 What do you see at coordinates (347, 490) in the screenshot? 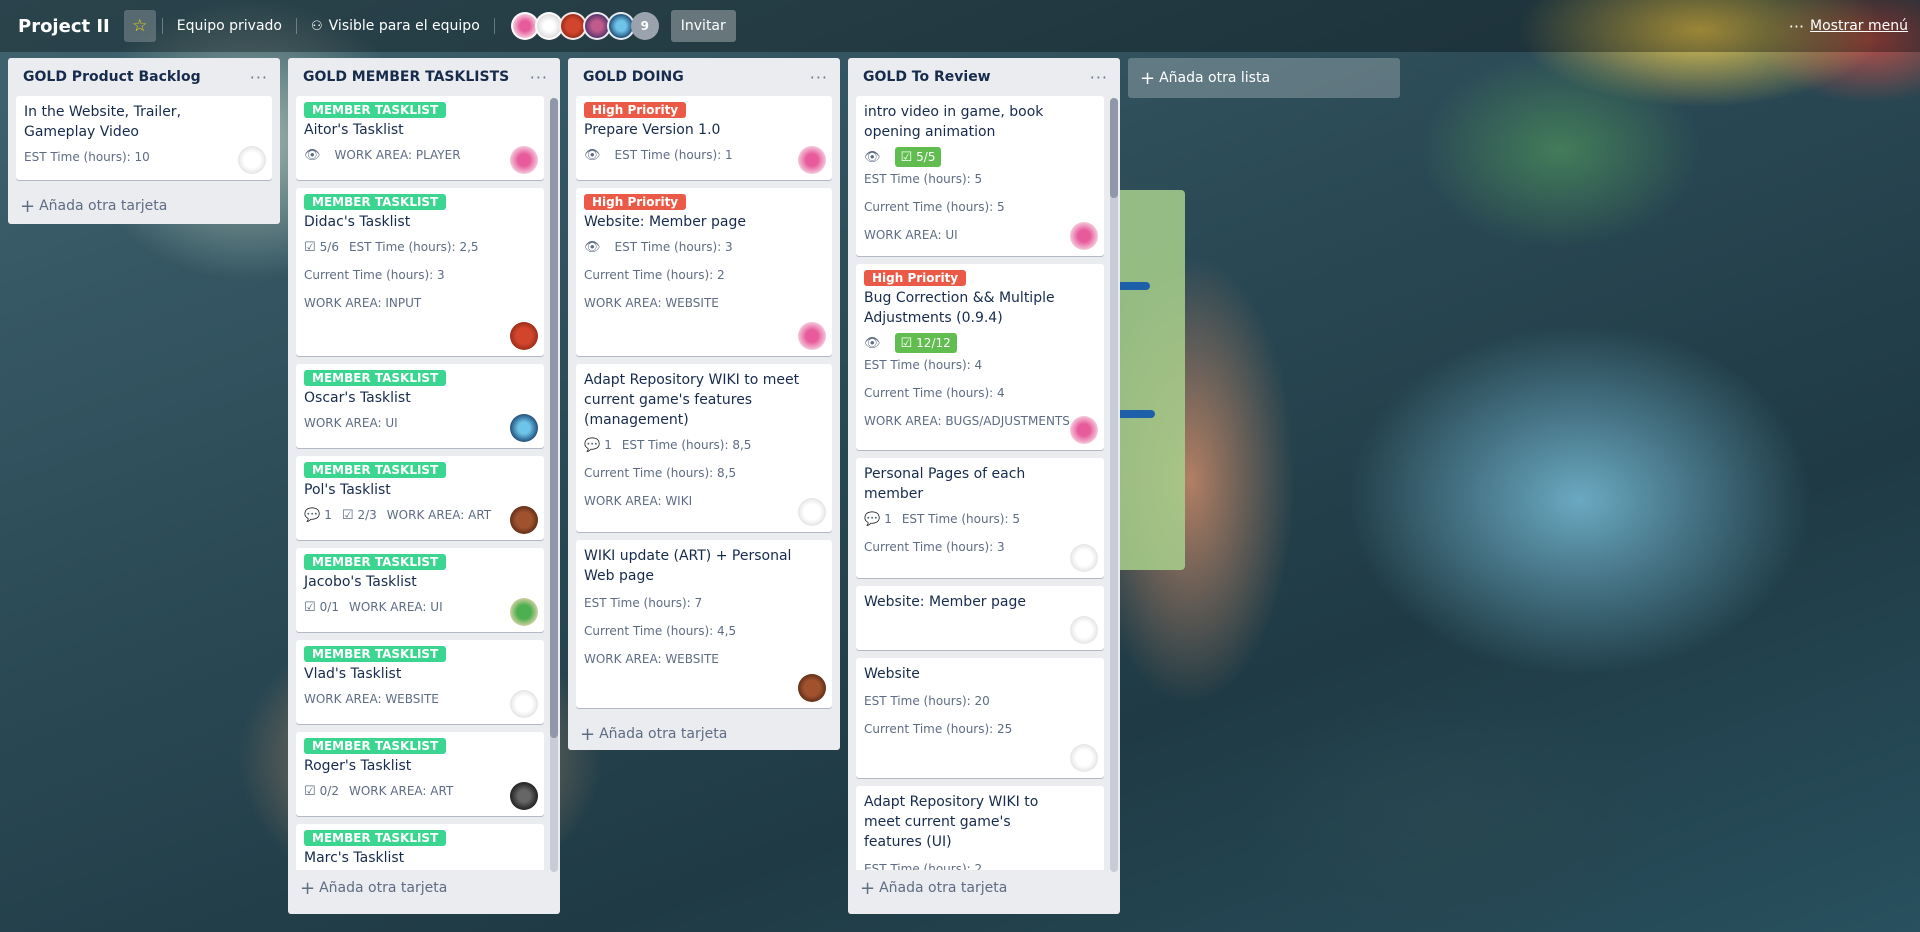
I see `card-title: Pol's Tasklist` at bounding box center [347, 490].